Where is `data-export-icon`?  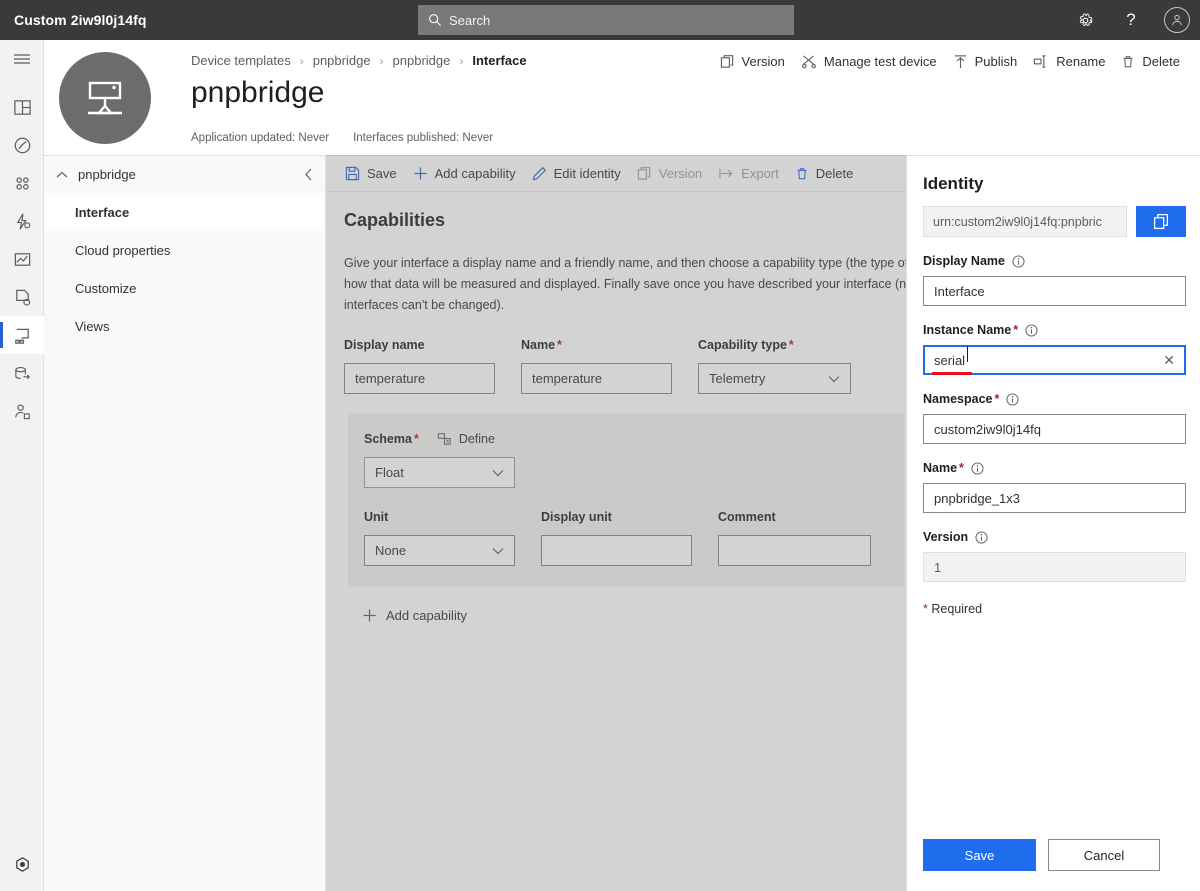 data-export-icon is located at coordinates (22, 373).